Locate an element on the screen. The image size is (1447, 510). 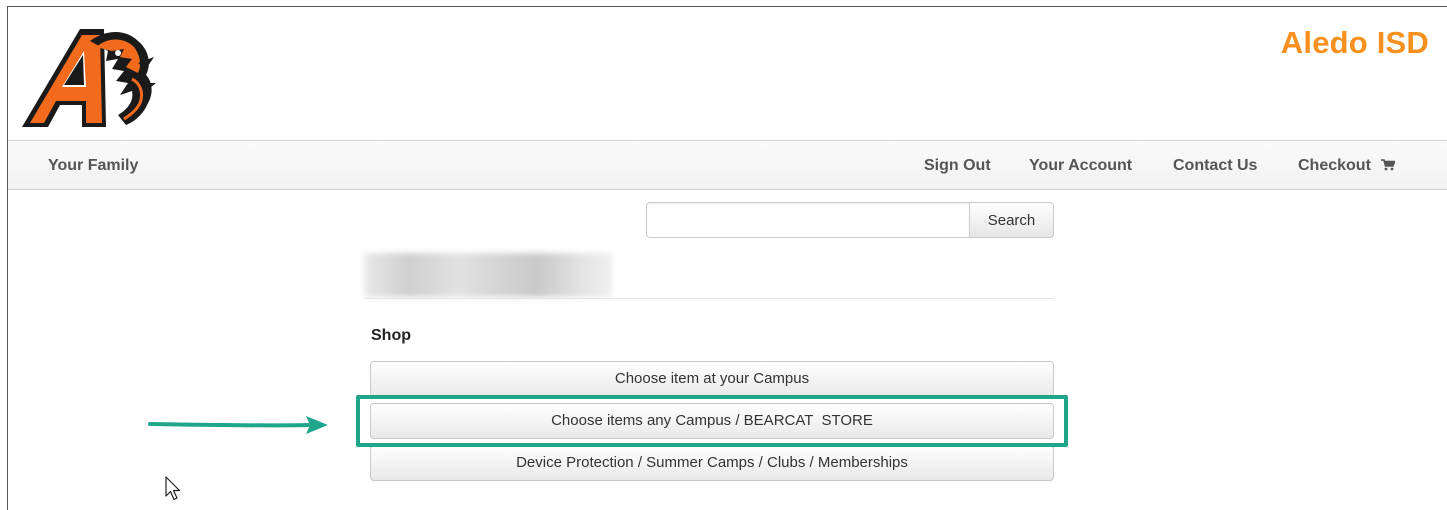
shop-heading: Shop is located at coordinates (391, 335).